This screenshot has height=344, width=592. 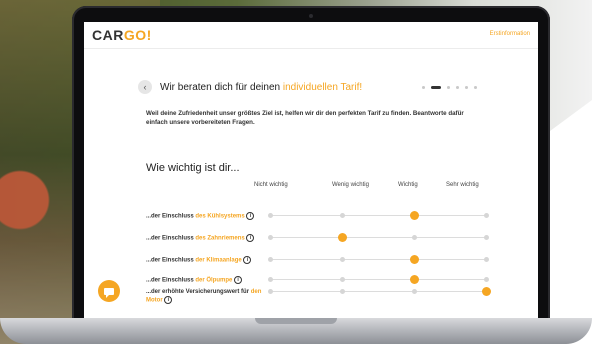 I want to click on headline-accent: individuellen Tarif!, so click(x=322, y=87).